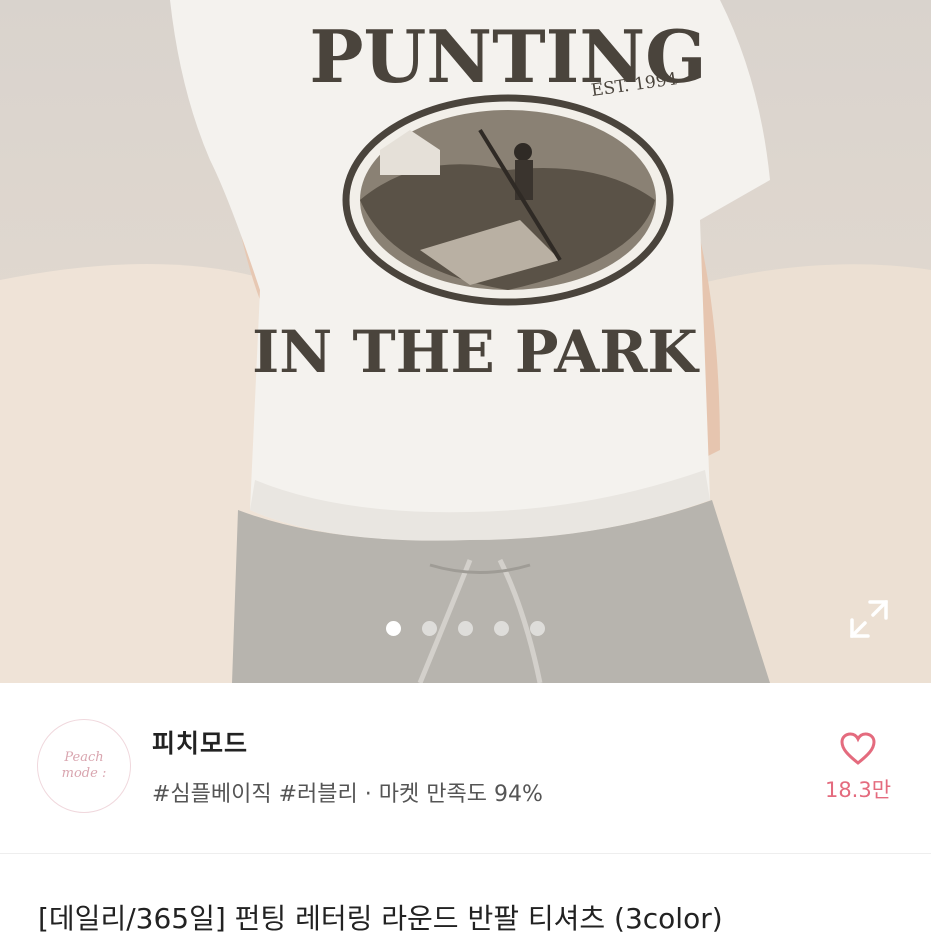  What do you see at coordinates (347, 794) in the screenshot?
I see `shop-tags: #심플베이직 #러블리 · 마켓 만족도 94%` at bounding box center [347, 794].